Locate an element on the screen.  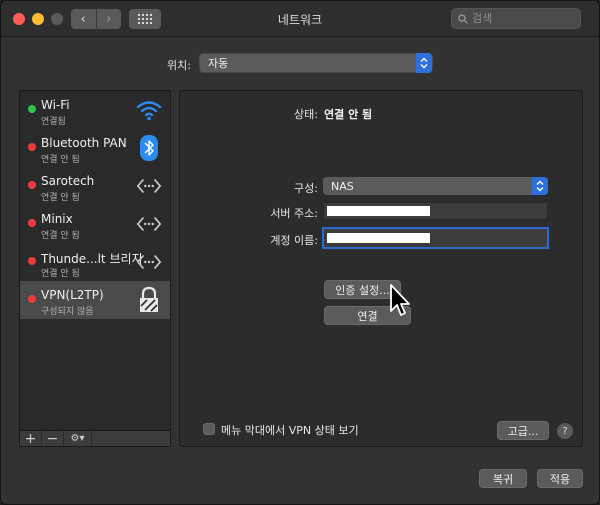
title-bar: ‹ › 네트워크 is located at coordinates (300, 19).